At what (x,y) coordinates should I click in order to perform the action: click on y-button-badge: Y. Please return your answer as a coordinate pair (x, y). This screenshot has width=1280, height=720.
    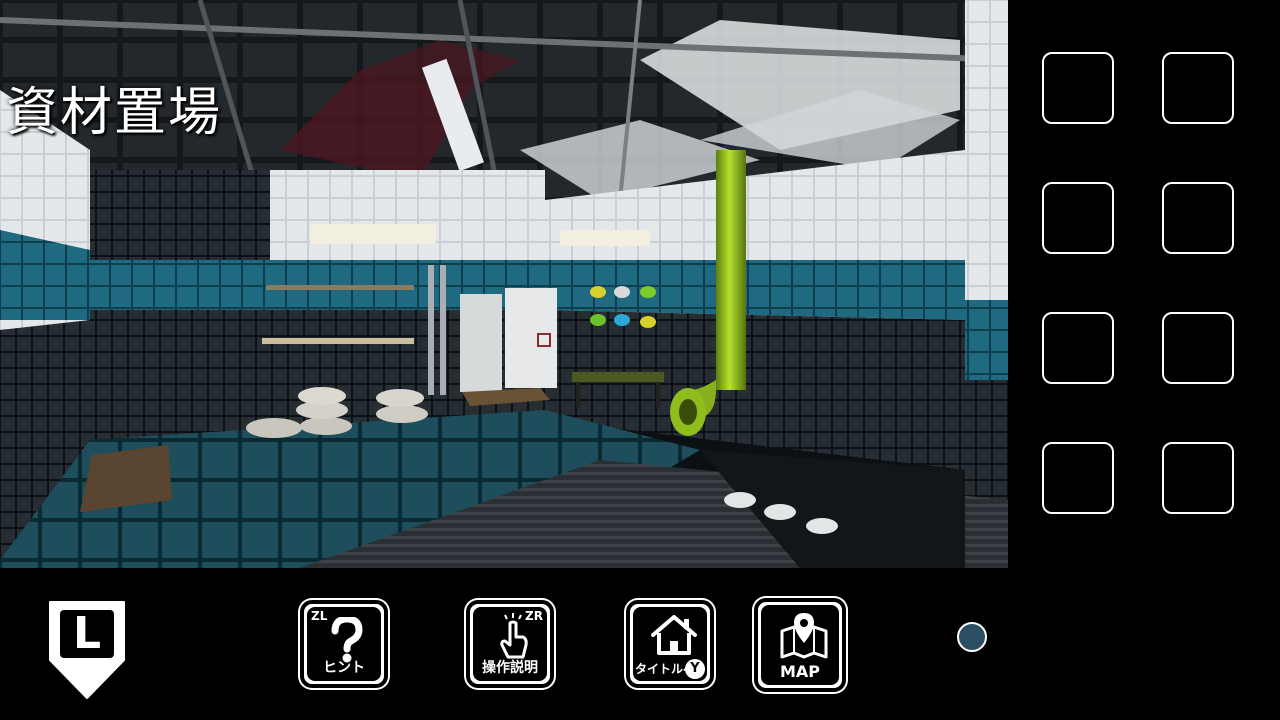
    Looking at the image, I should click on (695, 669).